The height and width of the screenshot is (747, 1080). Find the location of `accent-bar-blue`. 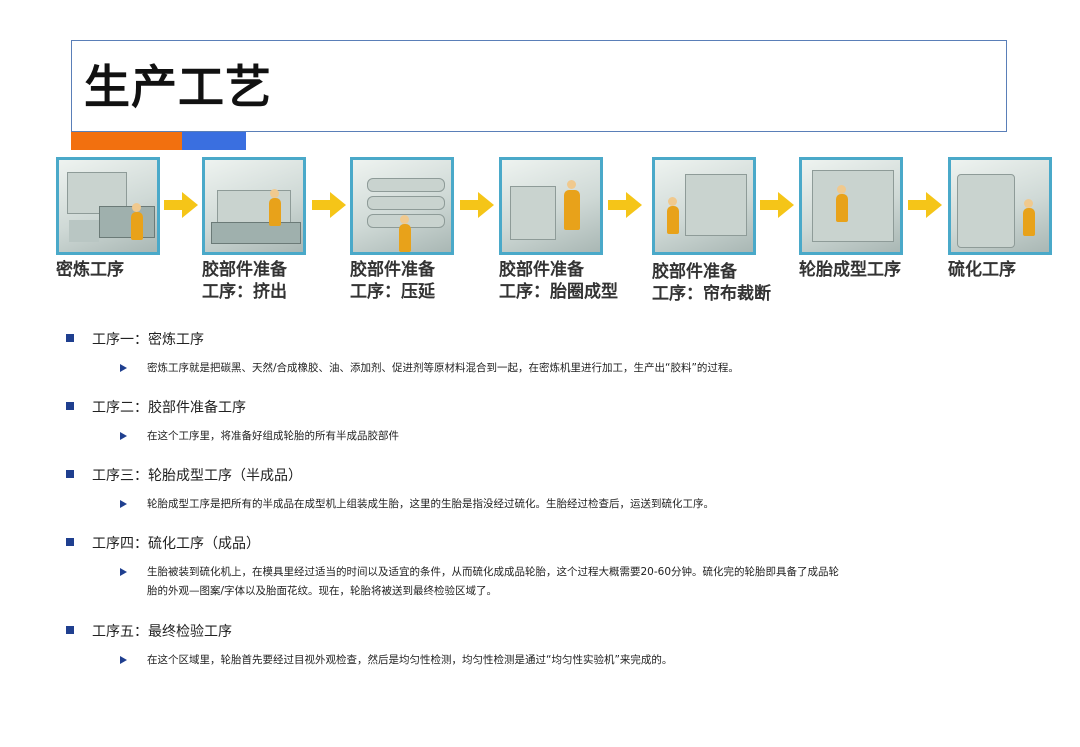

accent-bar-blue is located at coordinates (214, 141).